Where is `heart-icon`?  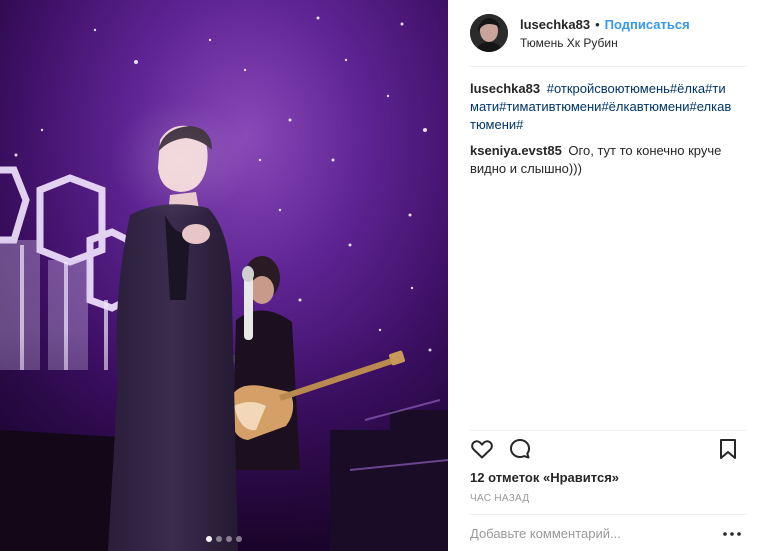 heart-icon is located at coordinates (482, 449).